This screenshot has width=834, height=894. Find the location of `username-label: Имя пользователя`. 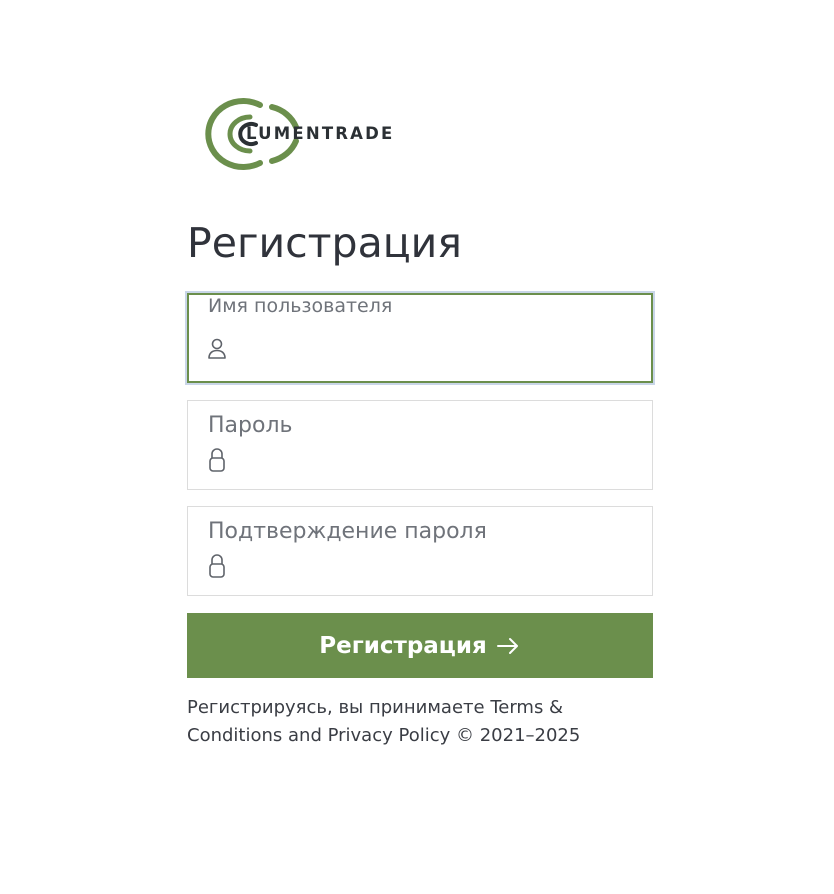

username-label: Имя пользователя is located at coordinates (300, 306).